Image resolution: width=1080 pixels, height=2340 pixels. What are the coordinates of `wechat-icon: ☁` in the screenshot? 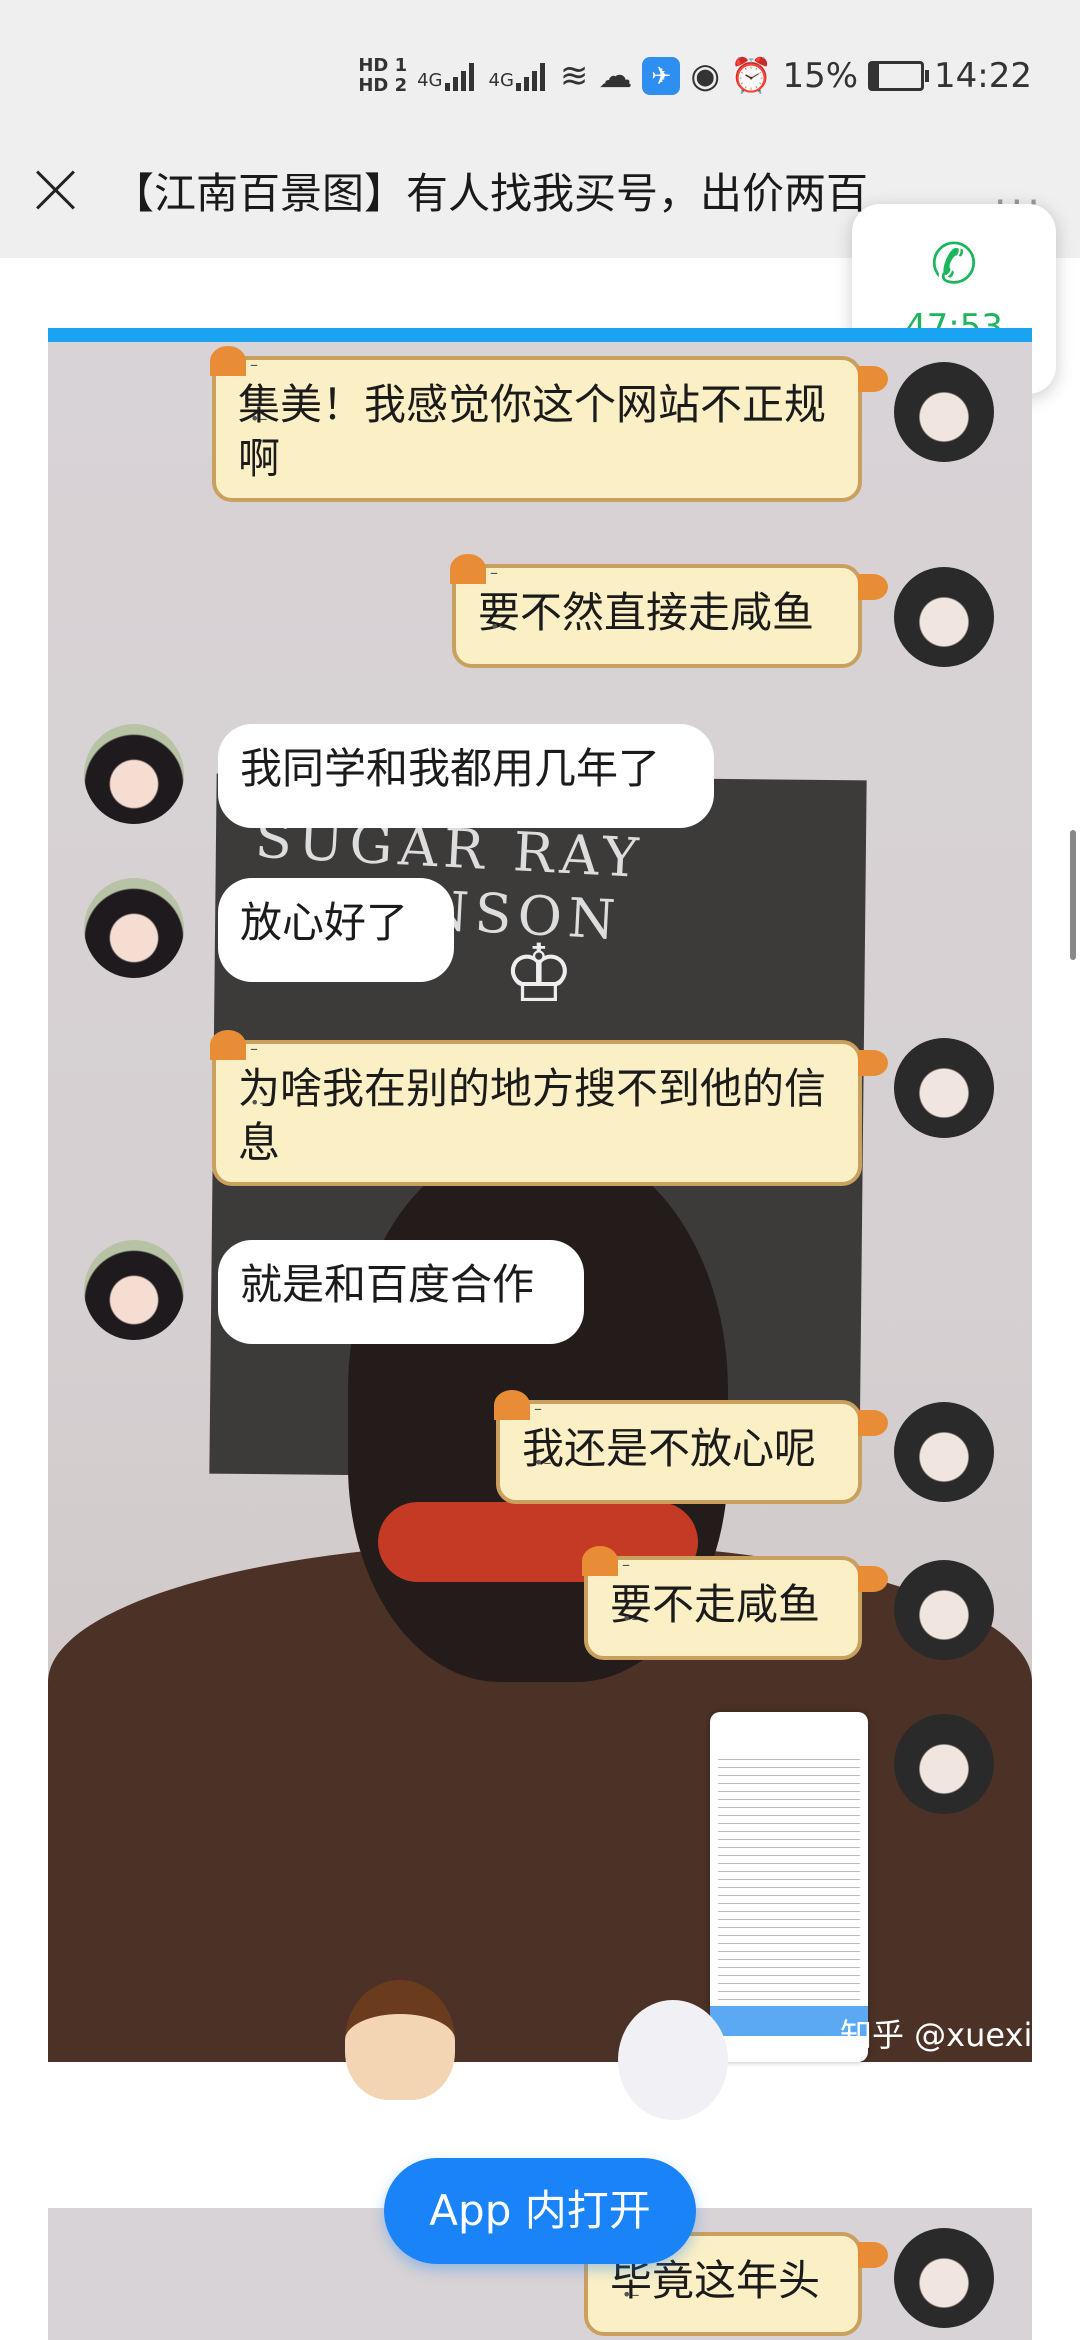 It's located at (615, 76).